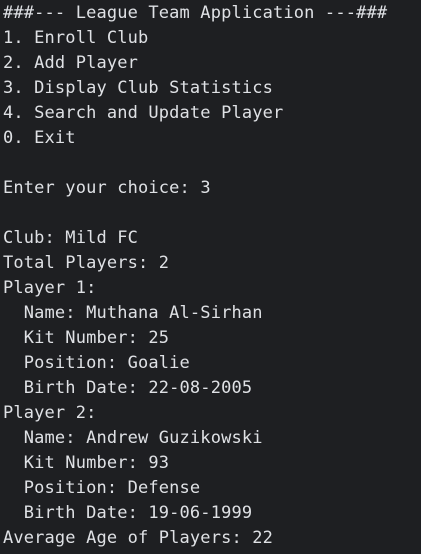 The height and width of the screenshot is (554, 421). What do you see at coordinates (138, 88) in the screenshot?
I see `menu-option-display-stats: 3. Display Club Statistics` at bounding box center [138, 88].